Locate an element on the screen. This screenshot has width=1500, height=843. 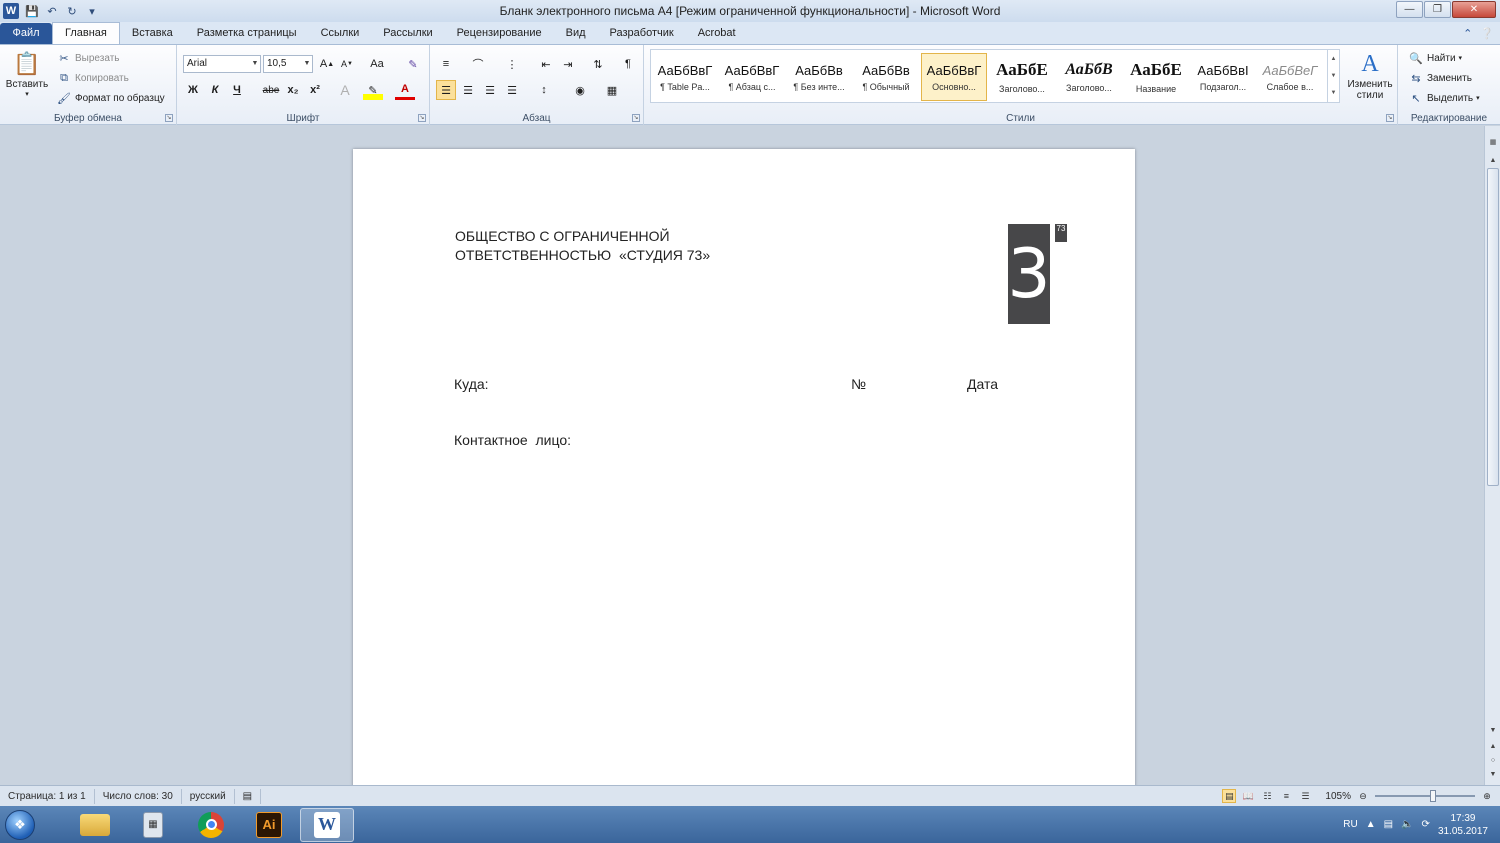
ribbon-minimize-icon: ⌃ is located at coordinates (1467, 33).